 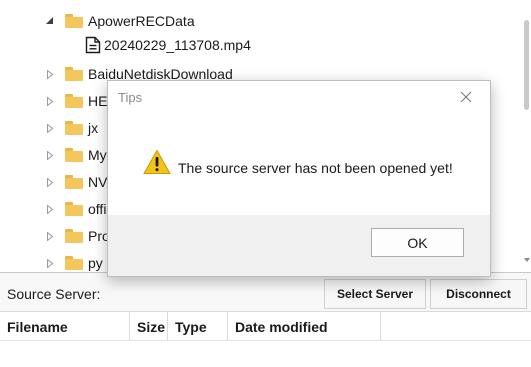 I want to click on expanded-arrow-icon, so click(x=50, y=21).